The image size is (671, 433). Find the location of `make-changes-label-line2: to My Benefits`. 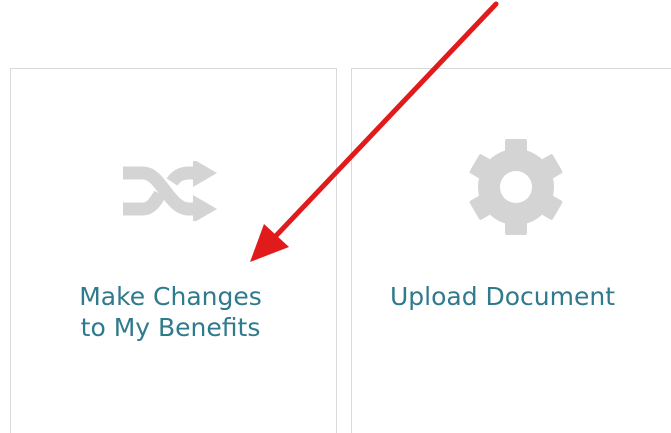

make-changes-label-line2: to My Benefits is located at coordinates (170, 327).